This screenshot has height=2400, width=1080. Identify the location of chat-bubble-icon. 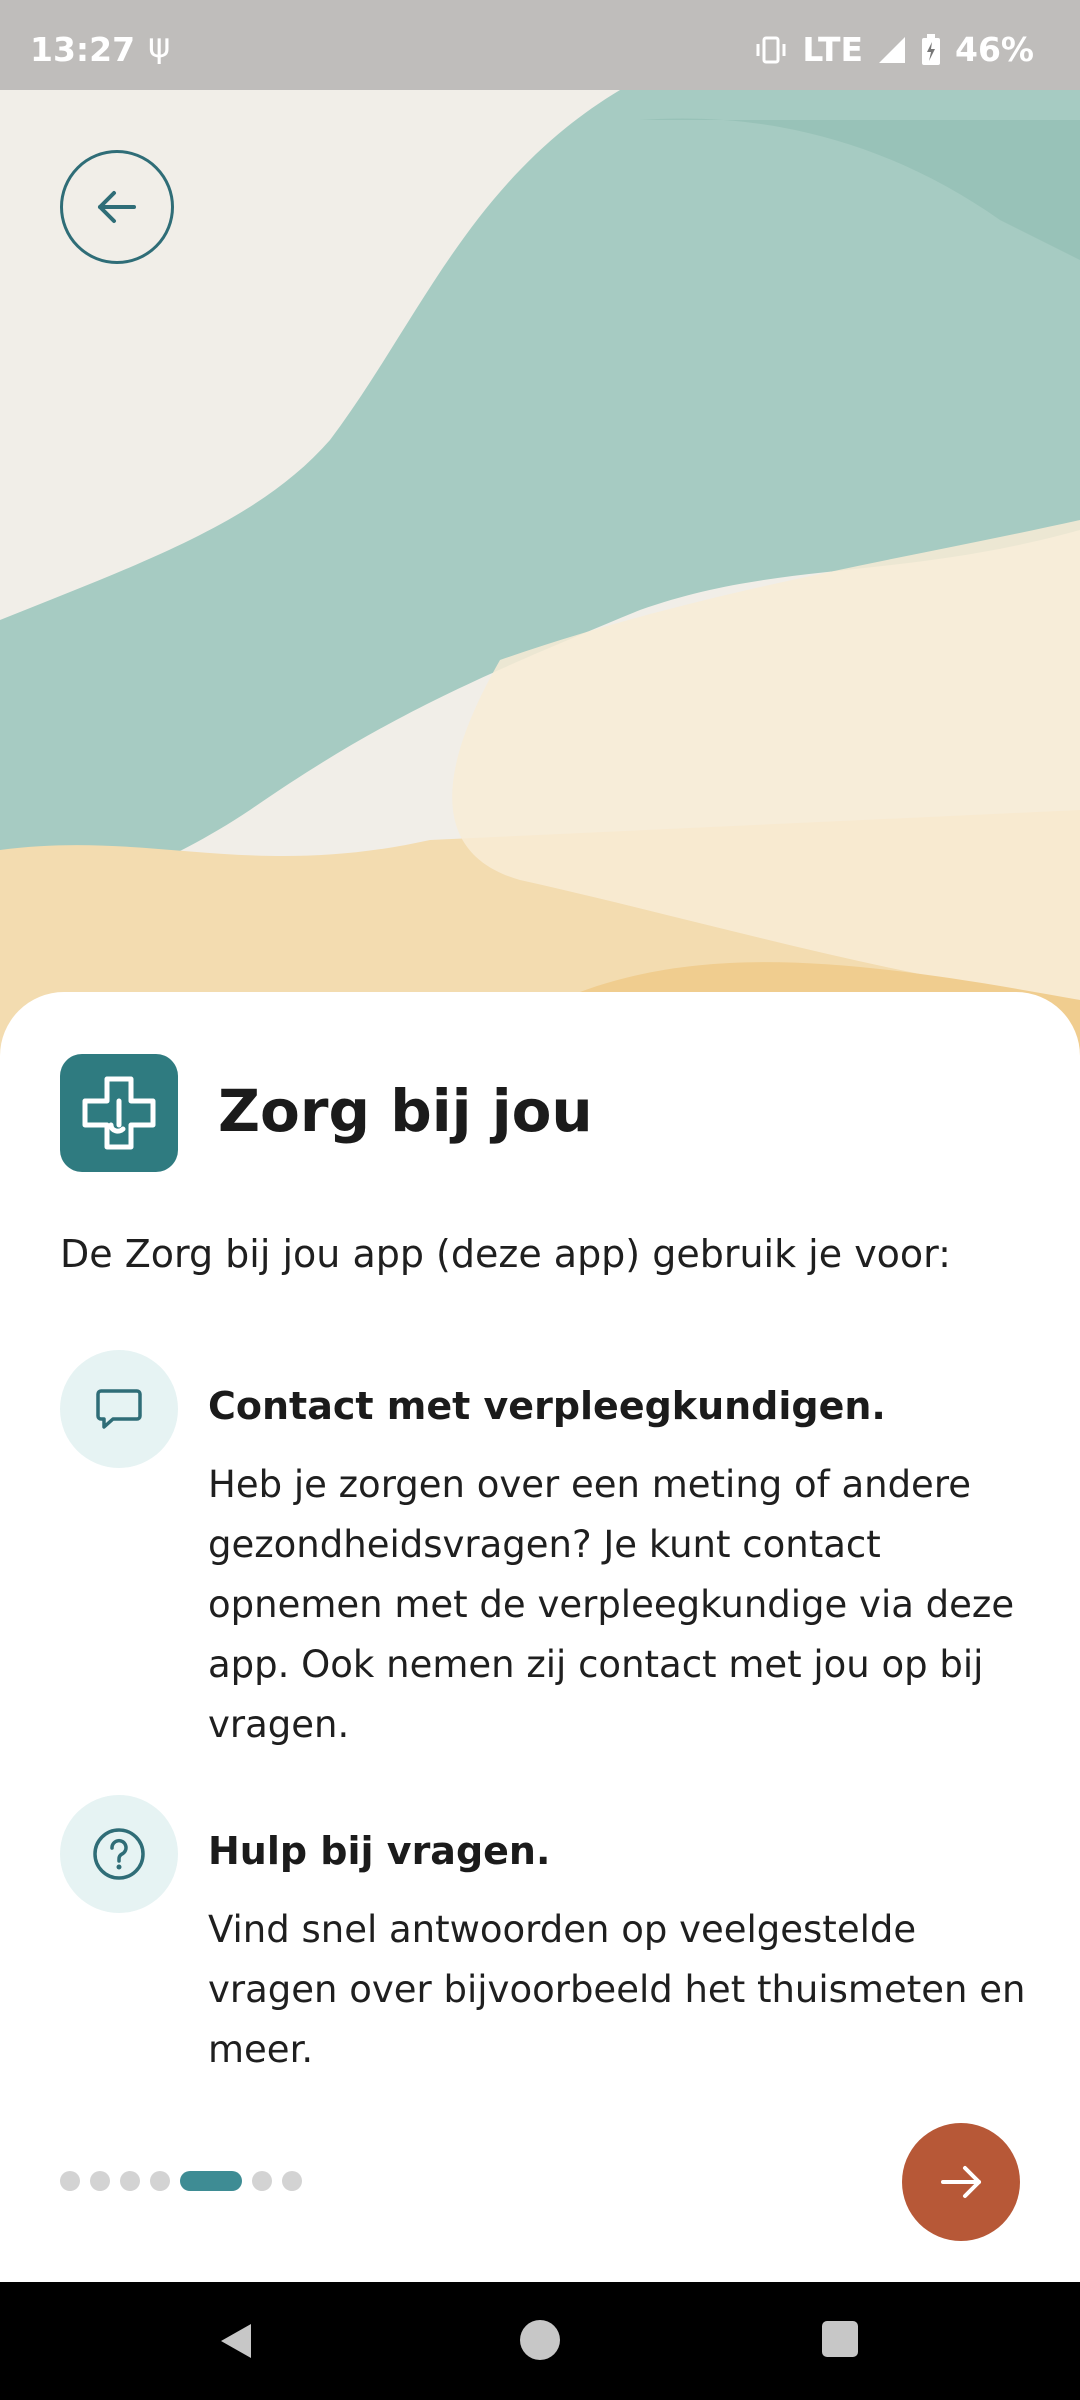
(119, 1409).